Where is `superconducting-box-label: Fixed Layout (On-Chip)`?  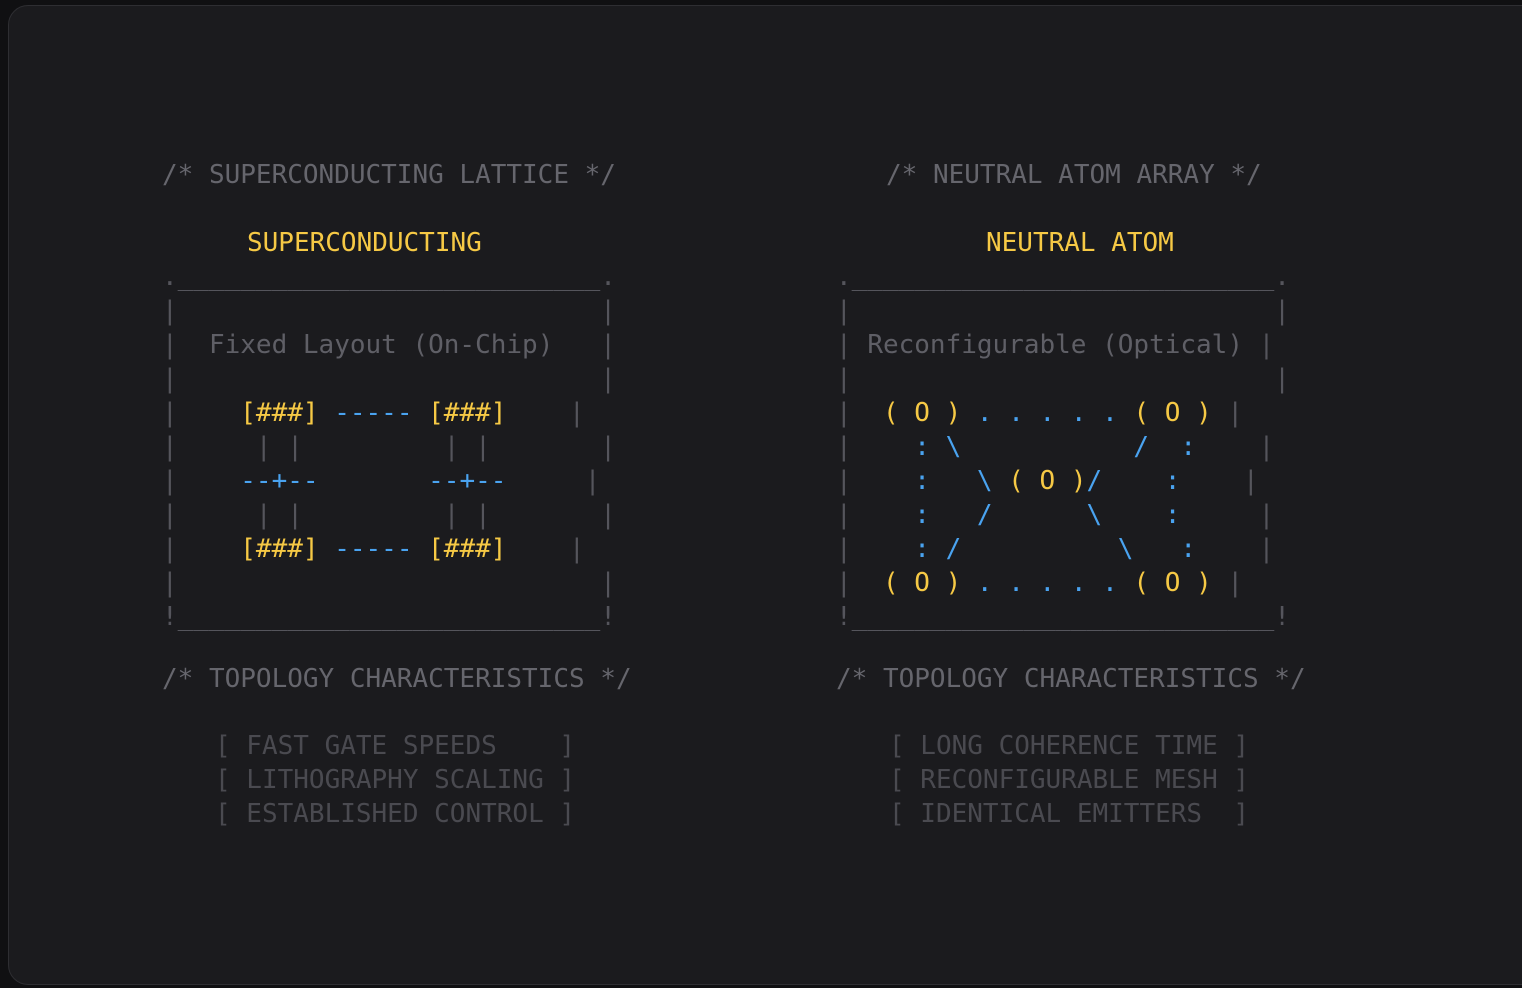
superconducting-box-label: Fixed Layout (On-Chip) is located at coordinates (381, 345).